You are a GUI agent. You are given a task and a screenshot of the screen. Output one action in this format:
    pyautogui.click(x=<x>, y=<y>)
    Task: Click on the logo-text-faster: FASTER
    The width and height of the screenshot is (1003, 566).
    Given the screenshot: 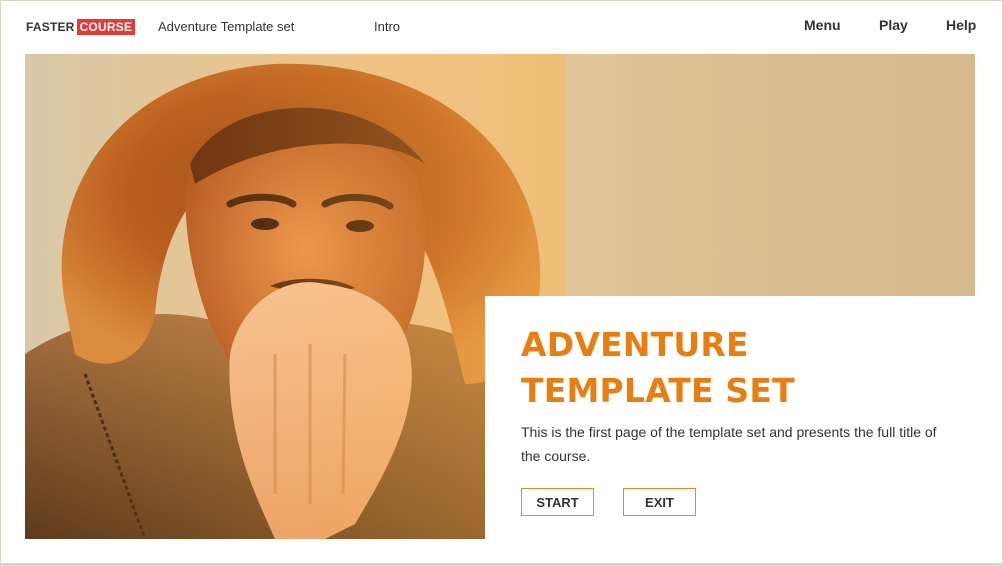 What is the action you would take?
    pyautogui.click(x=50, y=26)
    